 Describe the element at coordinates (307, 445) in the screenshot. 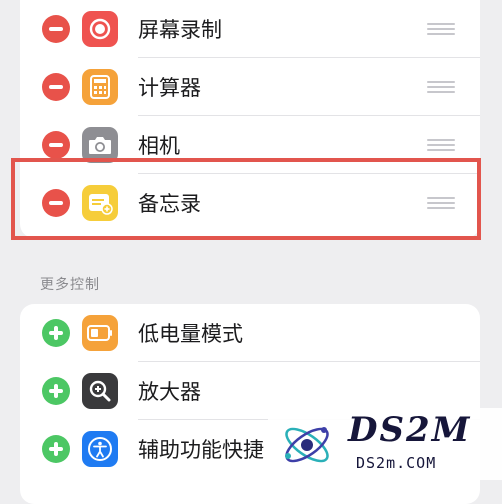

I see `watermark-logo-icon` at that location.